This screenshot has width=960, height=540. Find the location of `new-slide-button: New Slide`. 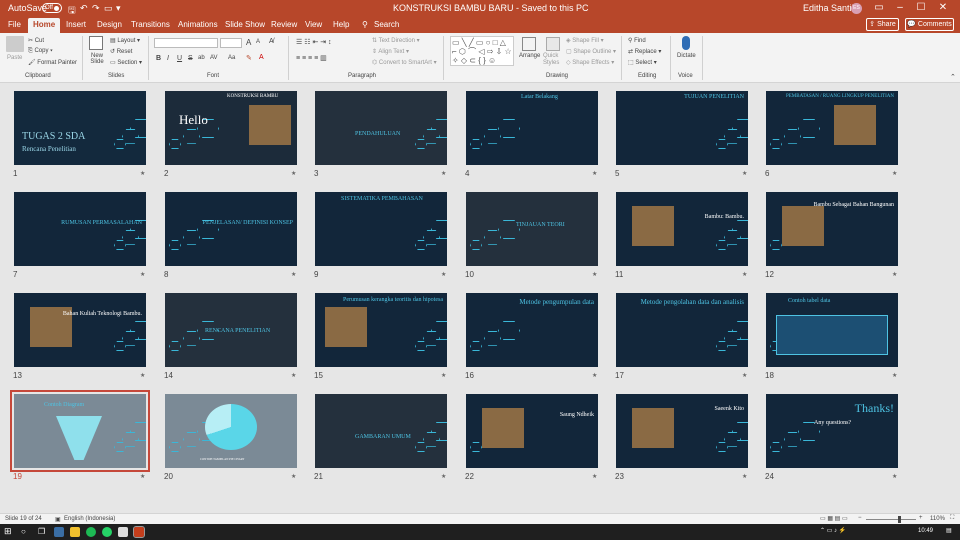

new-slide-button: New Slide is located at coordinates (97, 59).